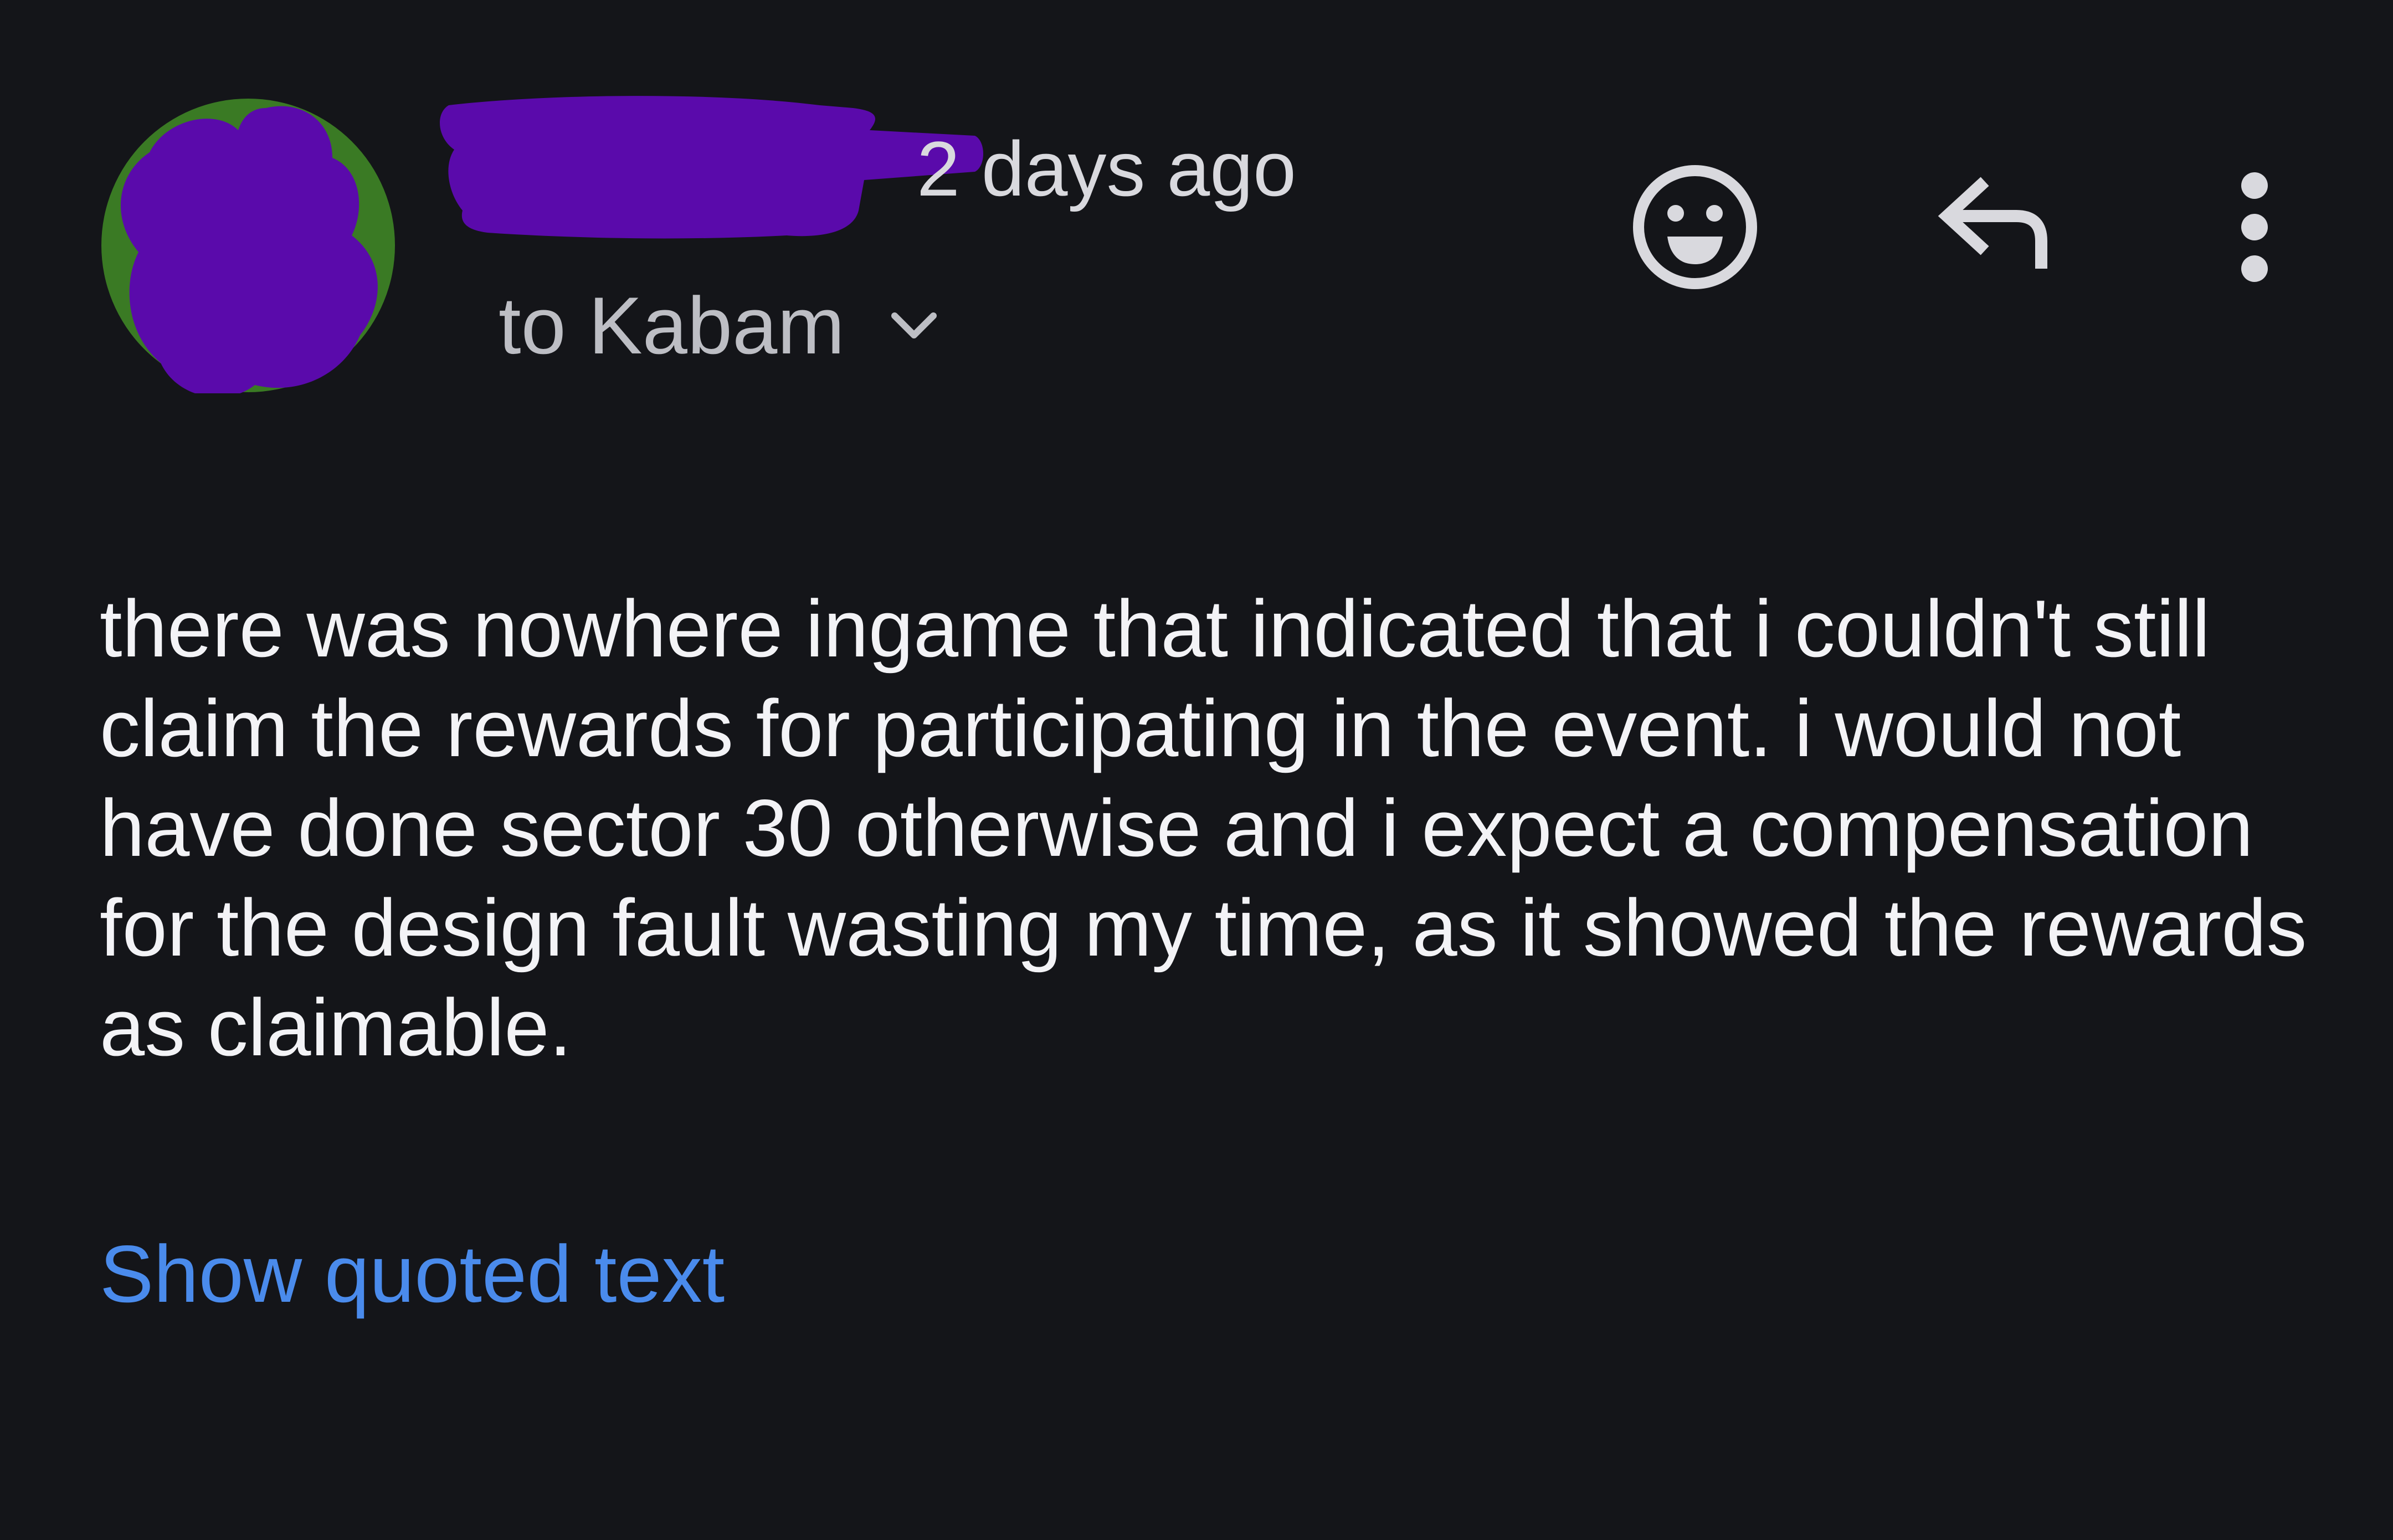  Describe the element at coordinates (1106, 169) in the screenshot. I see `message-timestamp: 2 days ago` at that location.